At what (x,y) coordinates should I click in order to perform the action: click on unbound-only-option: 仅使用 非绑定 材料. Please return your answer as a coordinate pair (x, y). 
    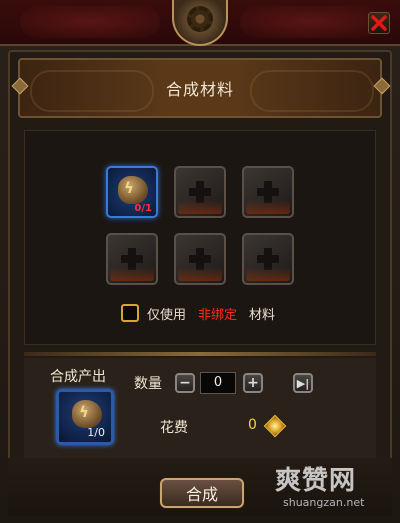
    Looking at the image, I should click on (198, 313).